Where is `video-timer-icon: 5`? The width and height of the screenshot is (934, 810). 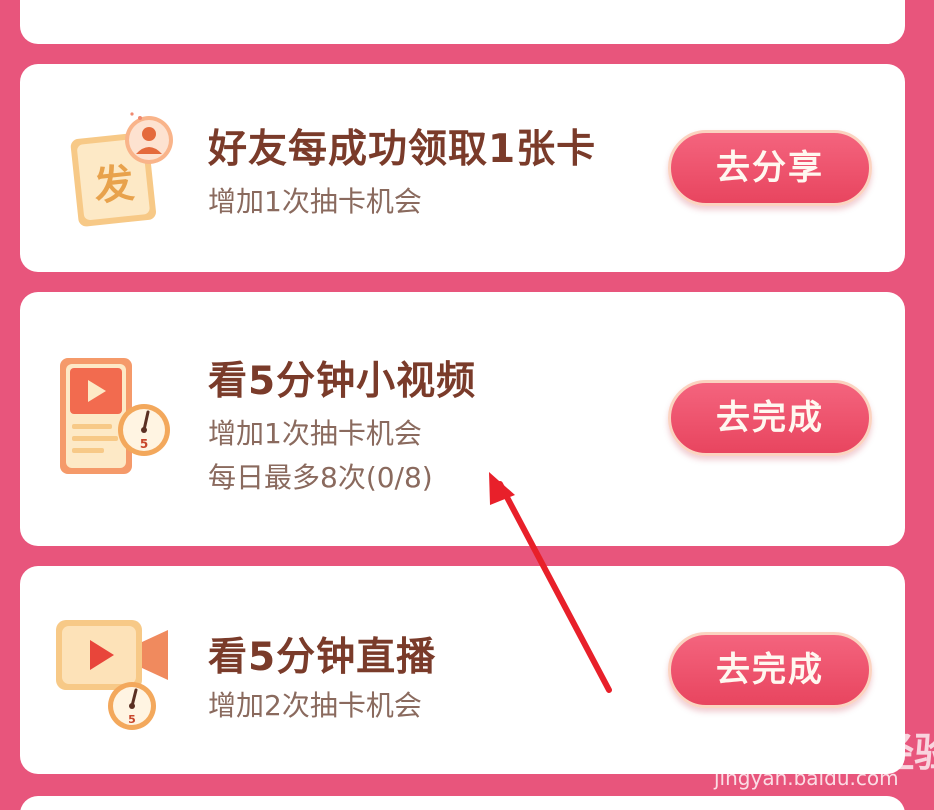
video-timer-icon: 5 is located at coordinates (115, 416).